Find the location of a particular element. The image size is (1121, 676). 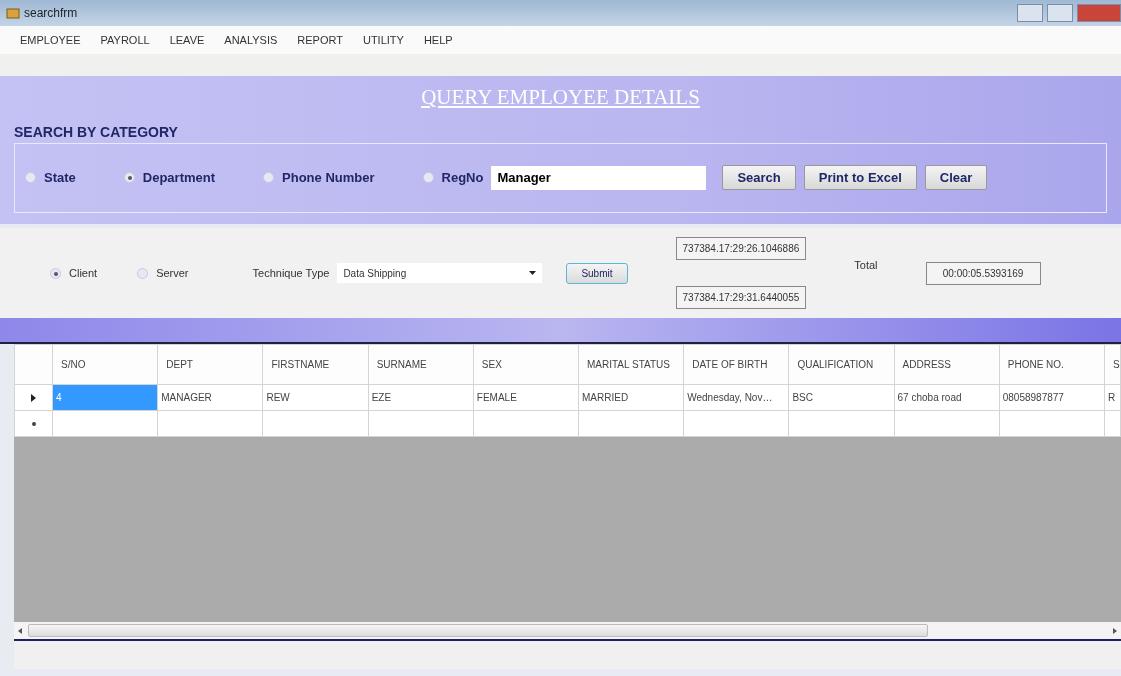

minimize-button is located at coordinates (1030, 13).